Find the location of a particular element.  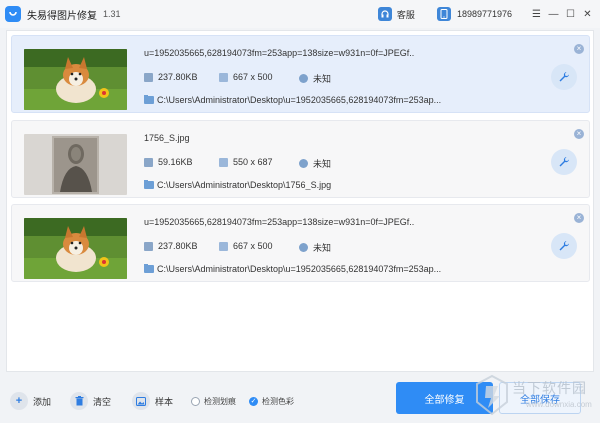

detect-scratch-label: 检测划痕 is located at coordinates (220, 401).